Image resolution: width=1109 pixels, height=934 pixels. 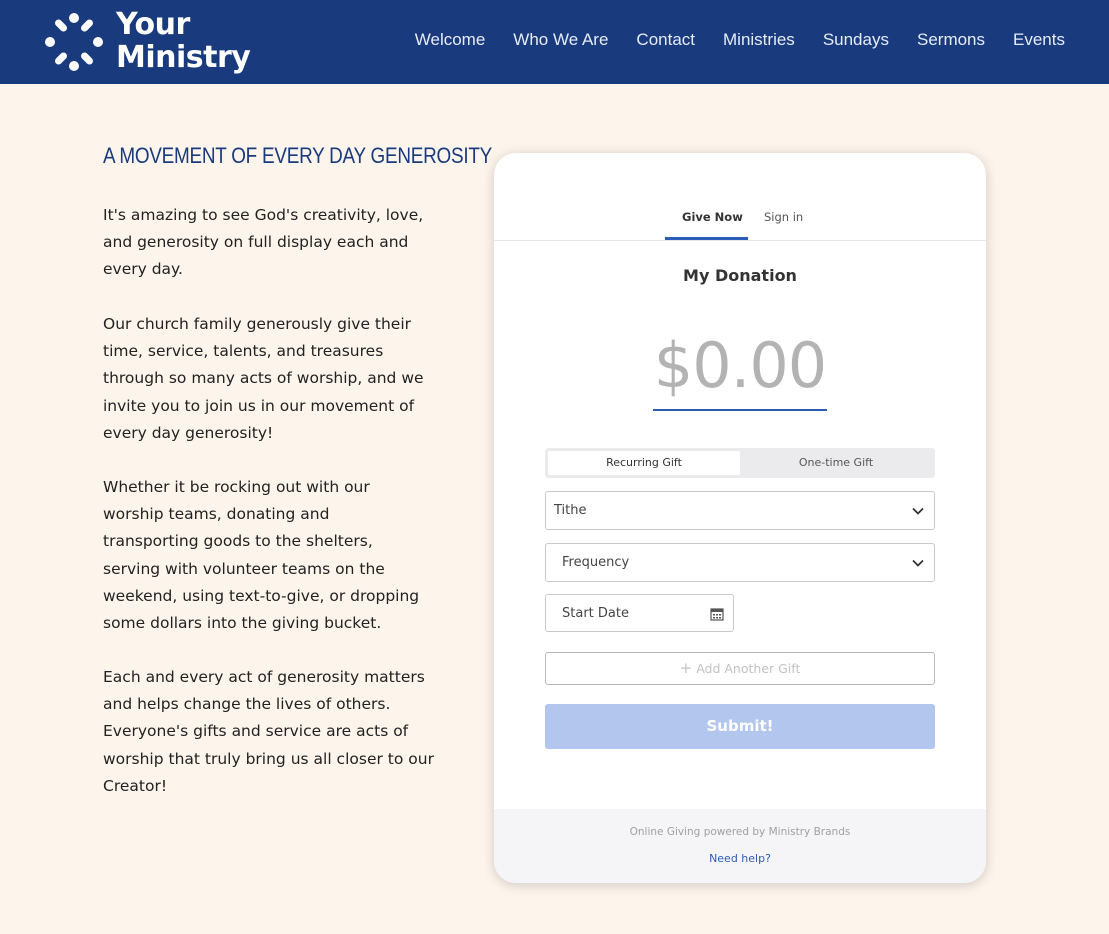 What do you see at coordinates (740, 275) in the screenshot?
I see `donation-title: My Donation` at bounding box center [740, 275].